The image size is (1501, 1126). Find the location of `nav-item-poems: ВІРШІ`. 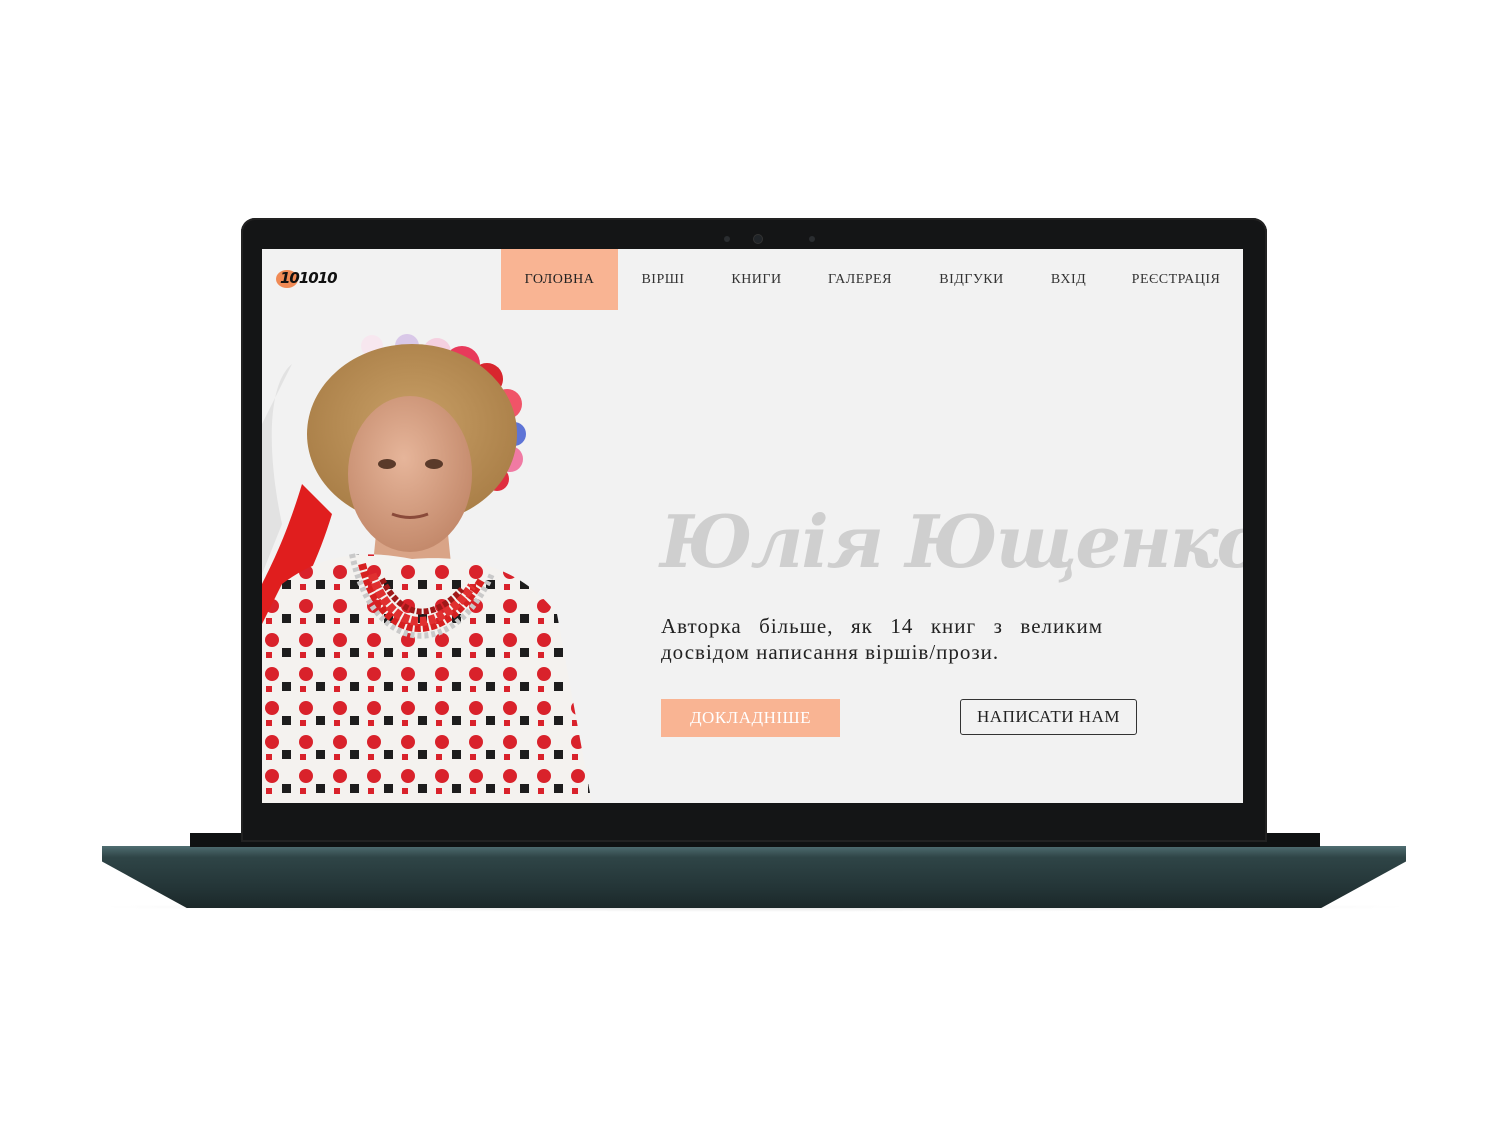

nav-item-poems: ВІРШІ is located at coordinates (663, 279).